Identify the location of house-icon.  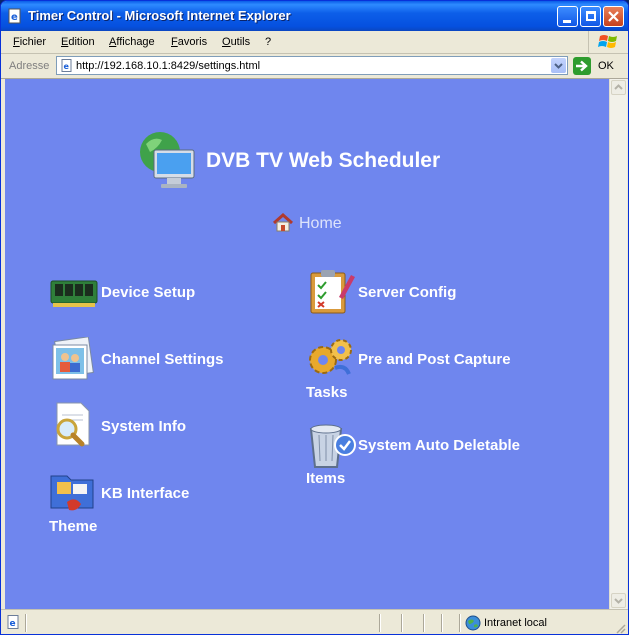
(283, 223).